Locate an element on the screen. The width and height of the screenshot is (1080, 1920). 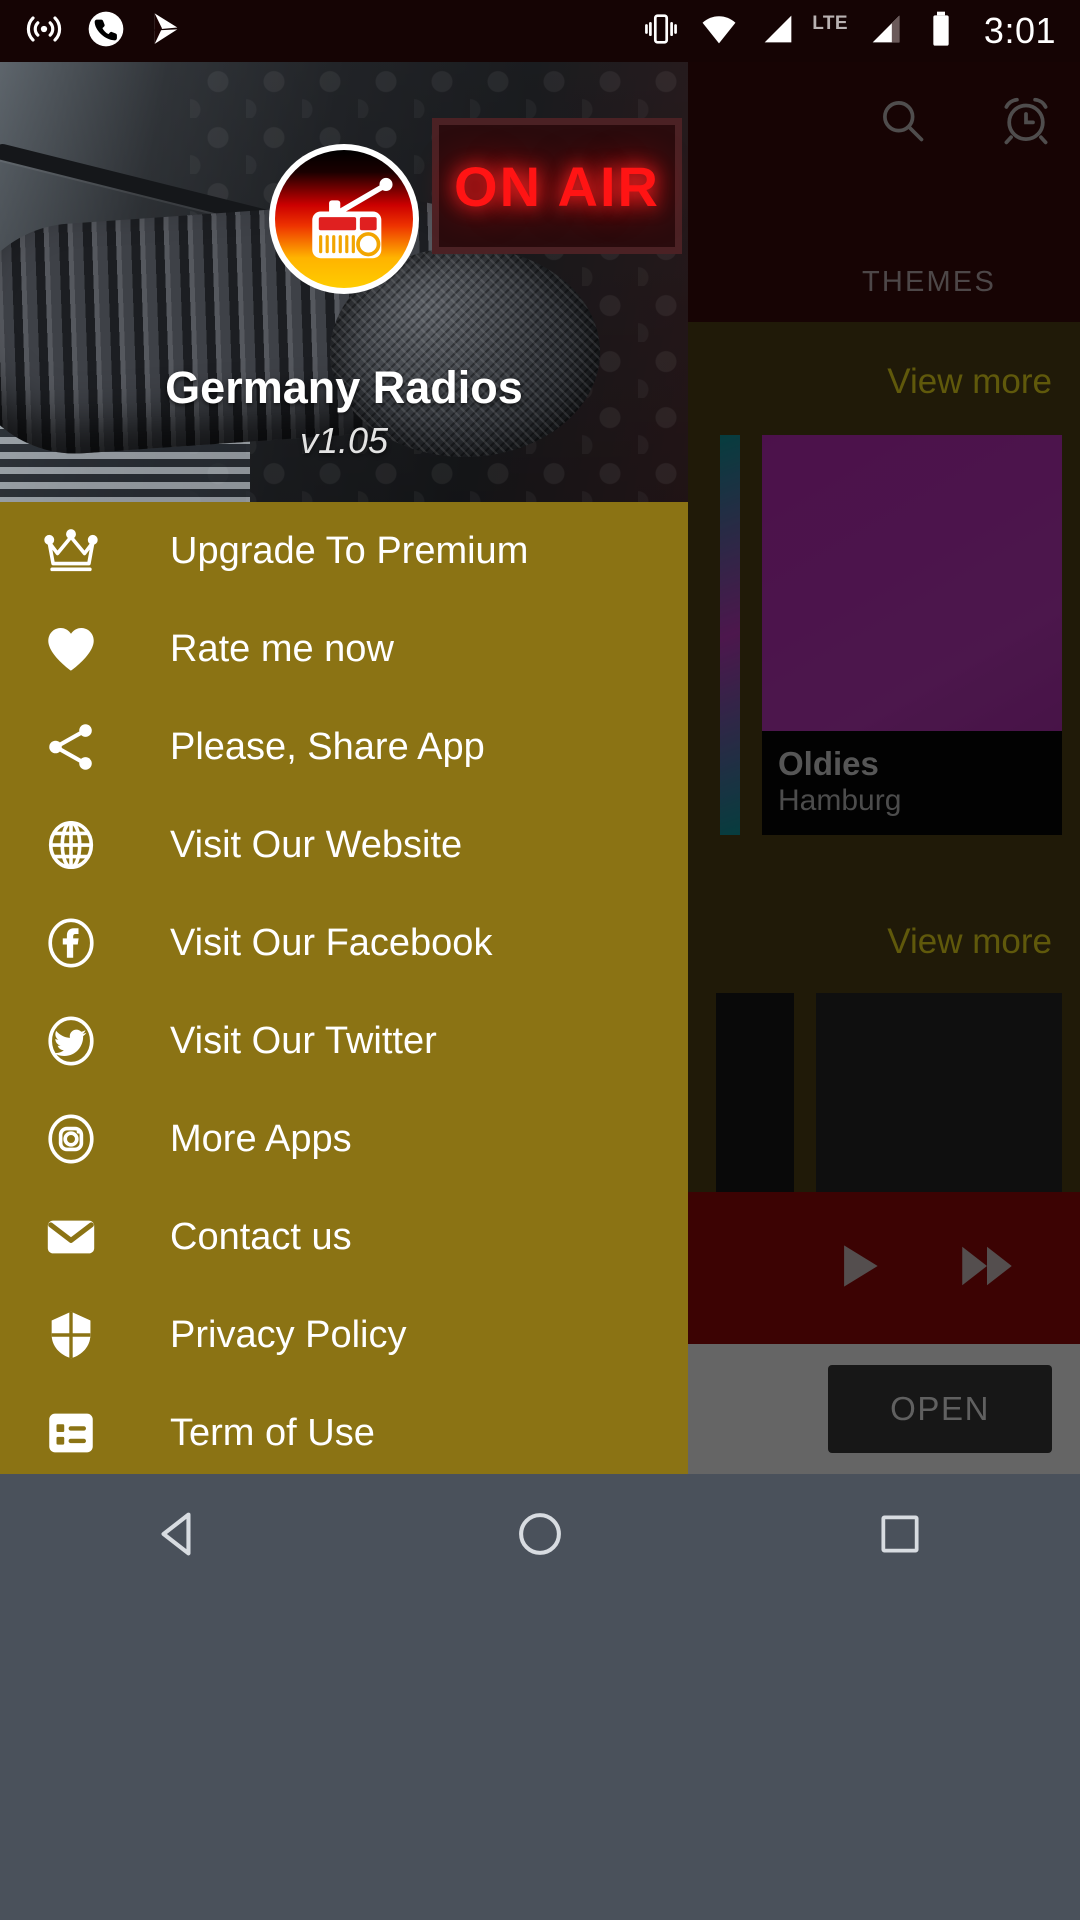
home-circle-icon is located at coordinates (540, 1534).